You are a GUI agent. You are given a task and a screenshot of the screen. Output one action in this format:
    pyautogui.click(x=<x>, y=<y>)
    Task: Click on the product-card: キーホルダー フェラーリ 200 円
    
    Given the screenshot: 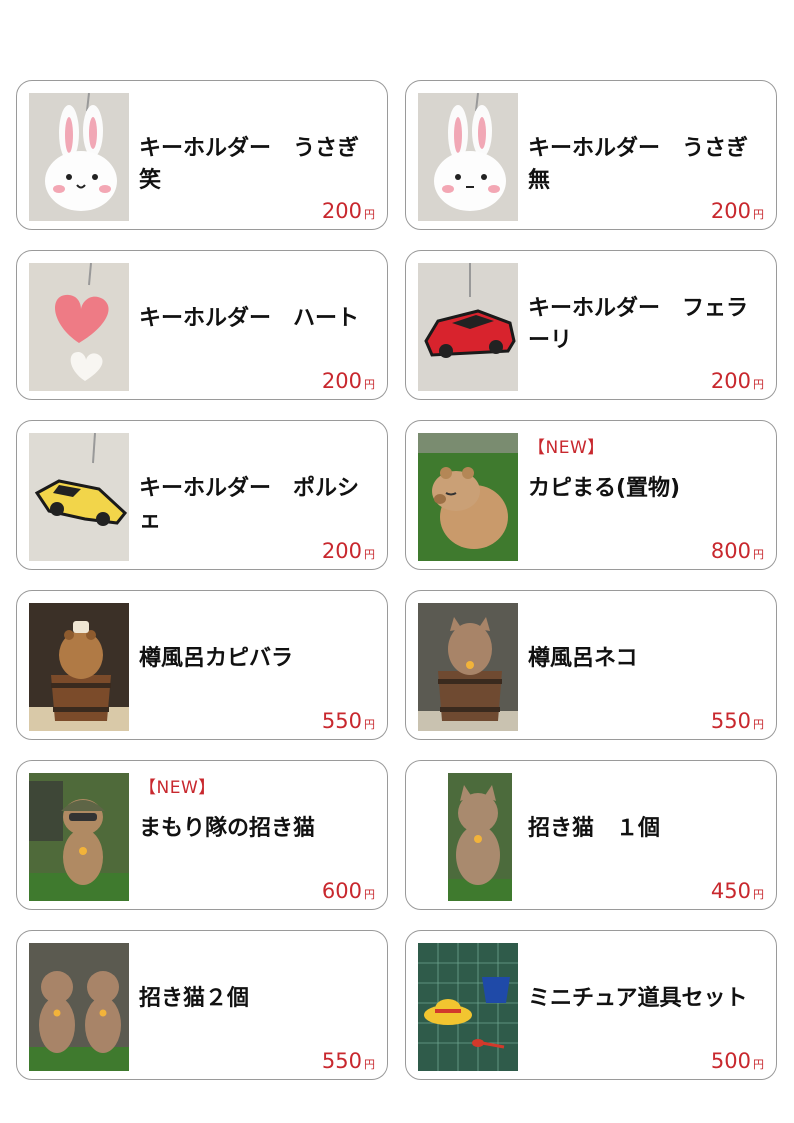 What is the action you would take?
    pyautogui.click(x=591, y=325)
    